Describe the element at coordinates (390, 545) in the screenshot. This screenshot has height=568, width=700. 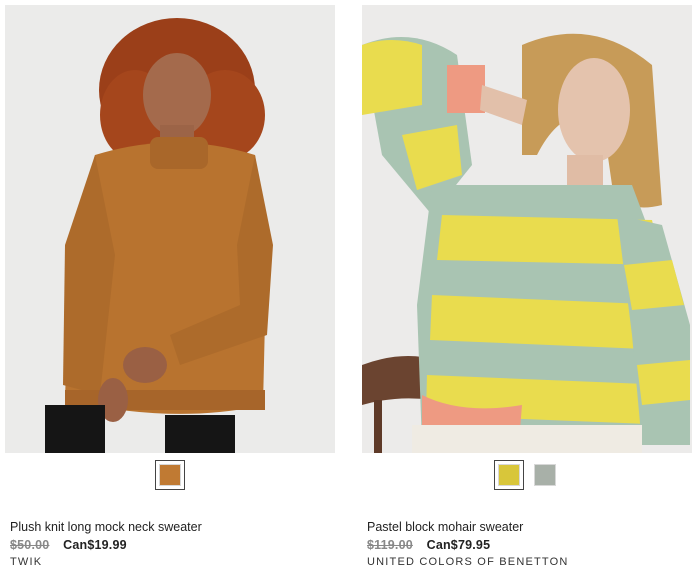
I see `original-price: $119.00` at that location.